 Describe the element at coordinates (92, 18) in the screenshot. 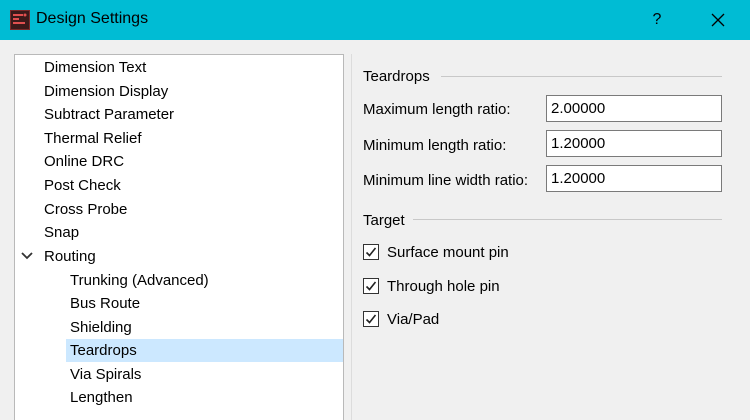

I see `window-title: Design Settings` at that location.